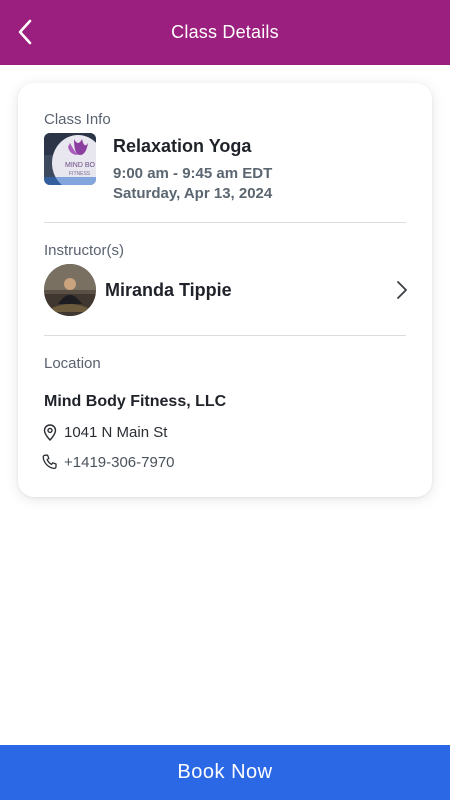 The width and height of the screenshot is (450, 800). I want to click on address-row: 1041 N Main St, so click(104, 432).